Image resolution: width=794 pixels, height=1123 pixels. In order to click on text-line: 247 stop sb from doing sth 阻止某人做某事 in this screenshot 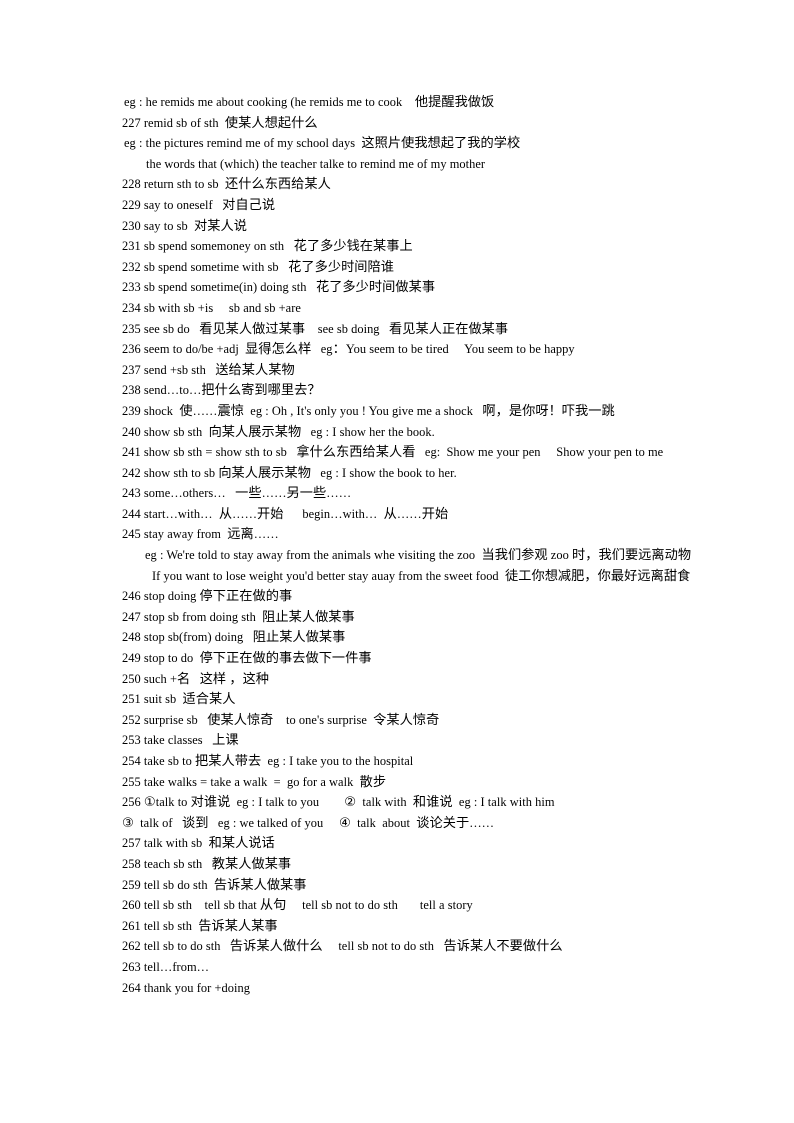, I will do `click(238, 617)`.